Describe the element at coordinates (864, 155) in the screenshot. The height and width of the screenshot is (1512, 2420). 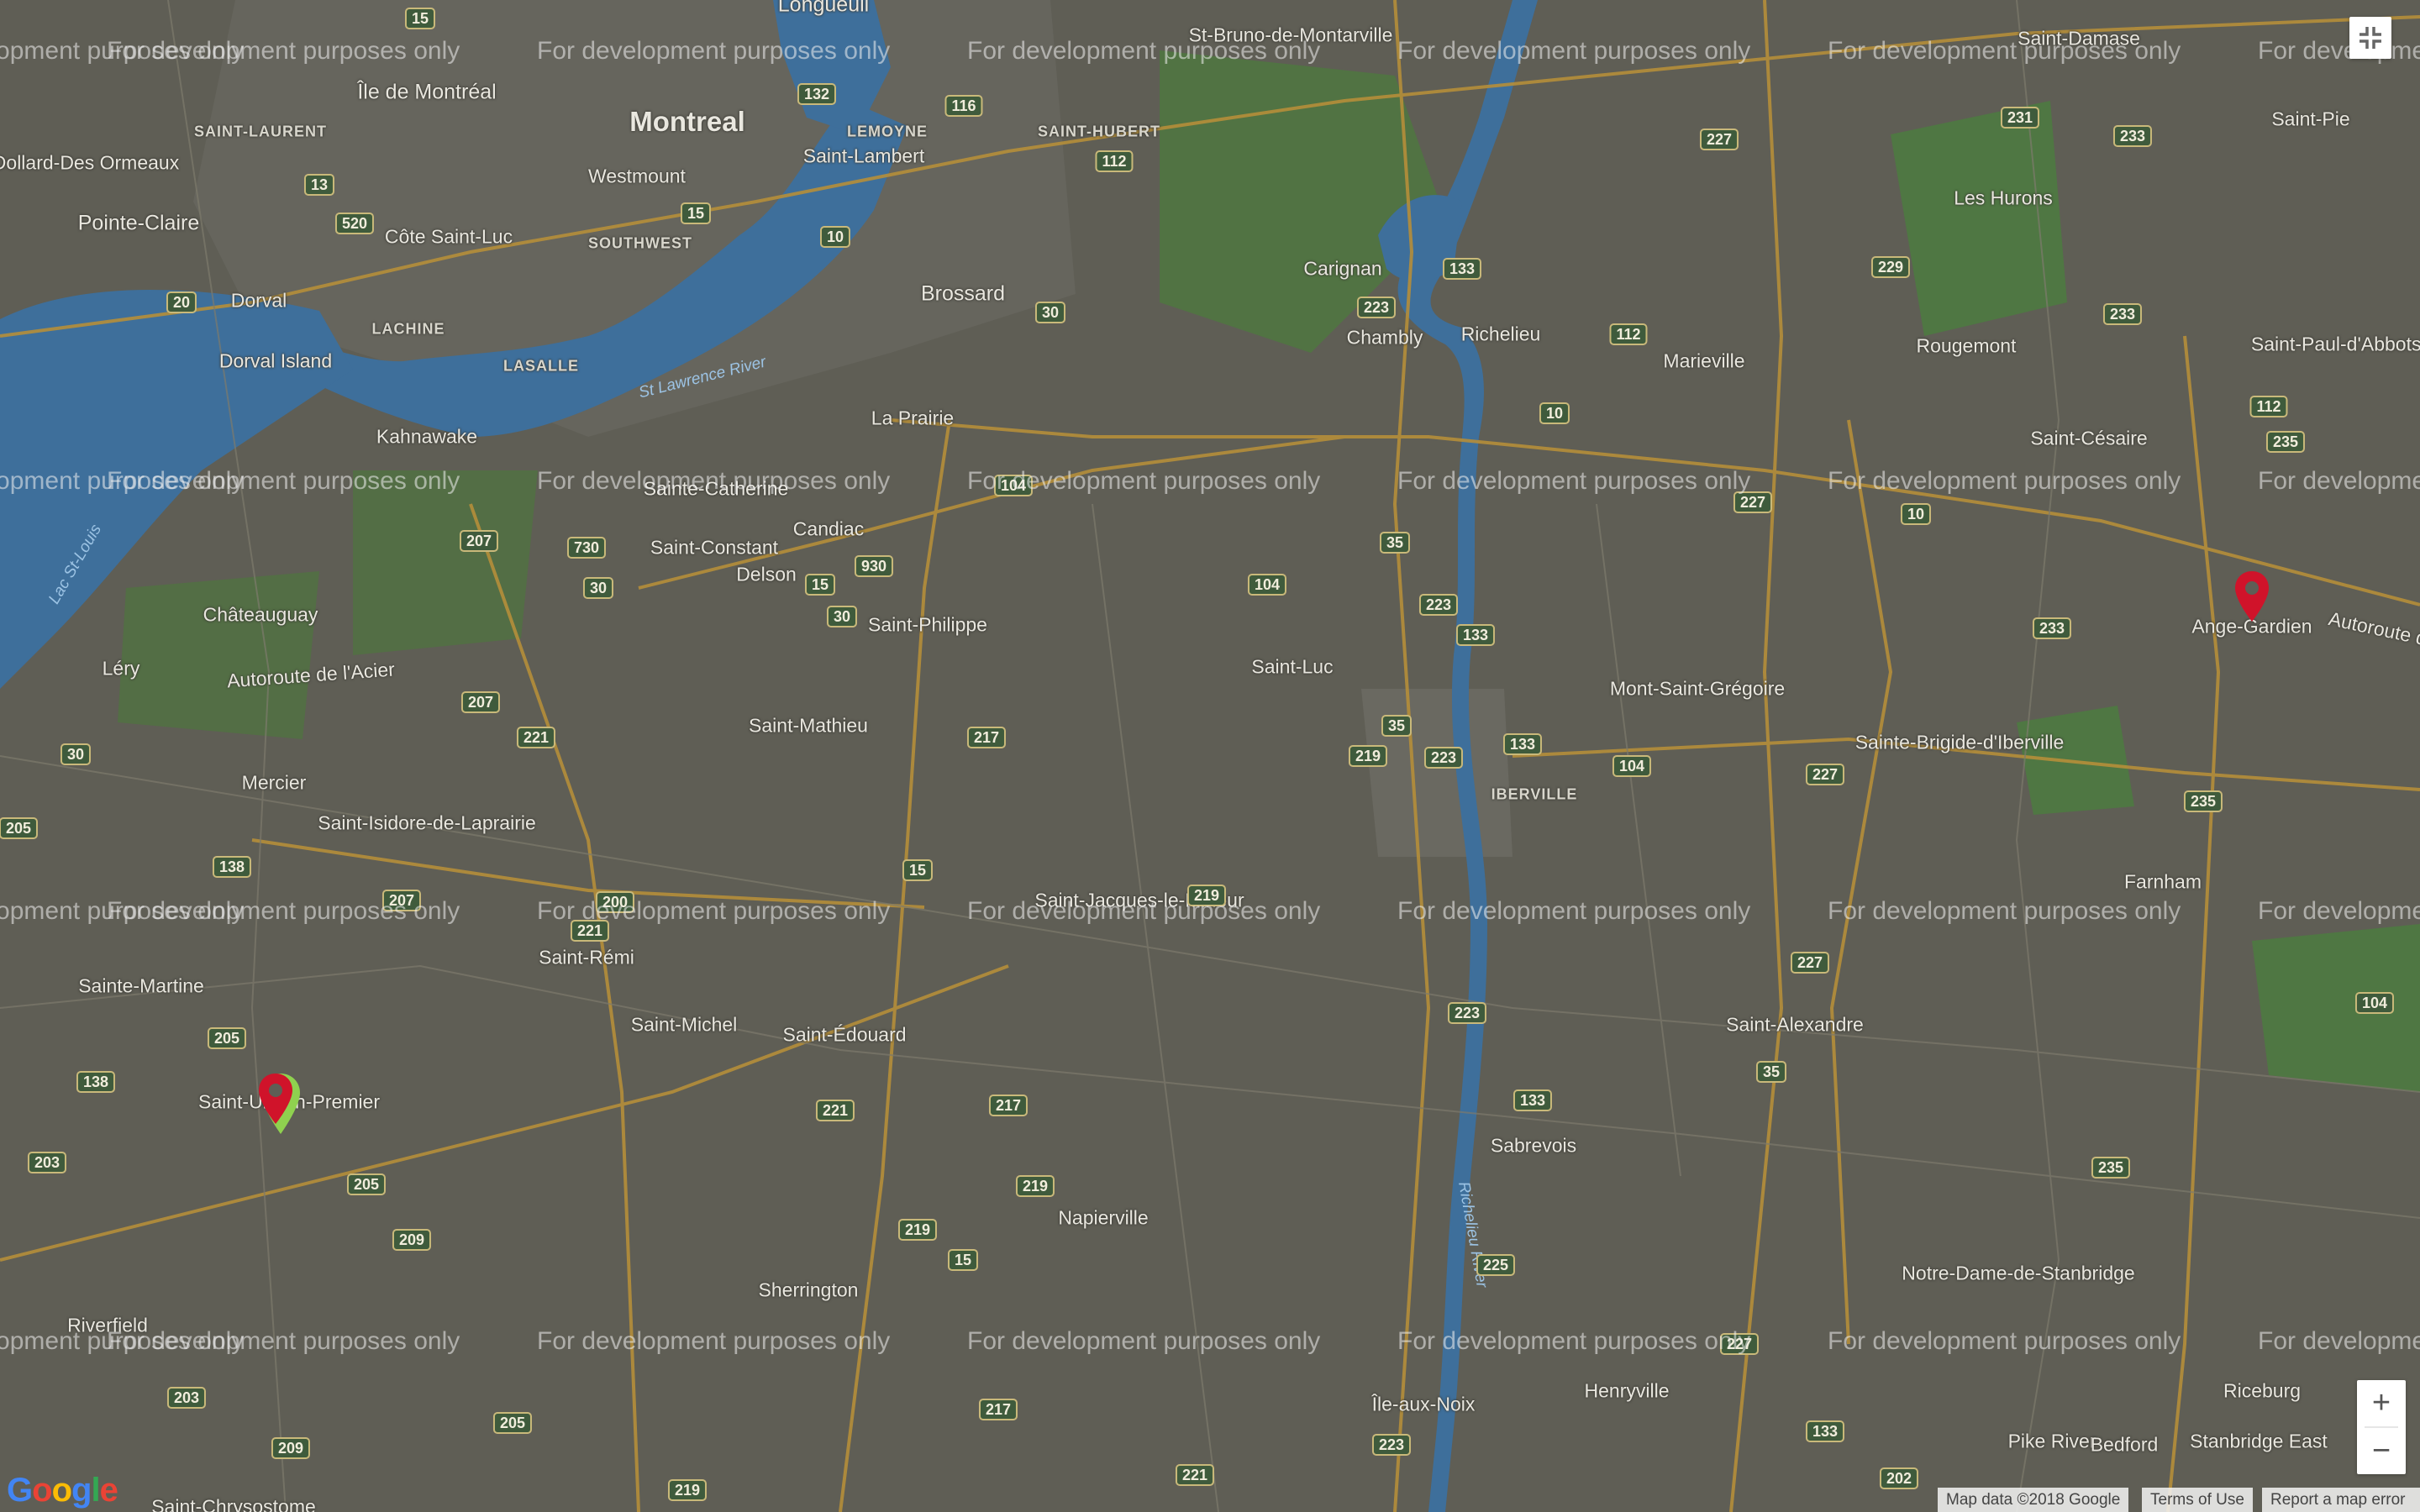
I see `place-label: Saint-Lambert` at that location.